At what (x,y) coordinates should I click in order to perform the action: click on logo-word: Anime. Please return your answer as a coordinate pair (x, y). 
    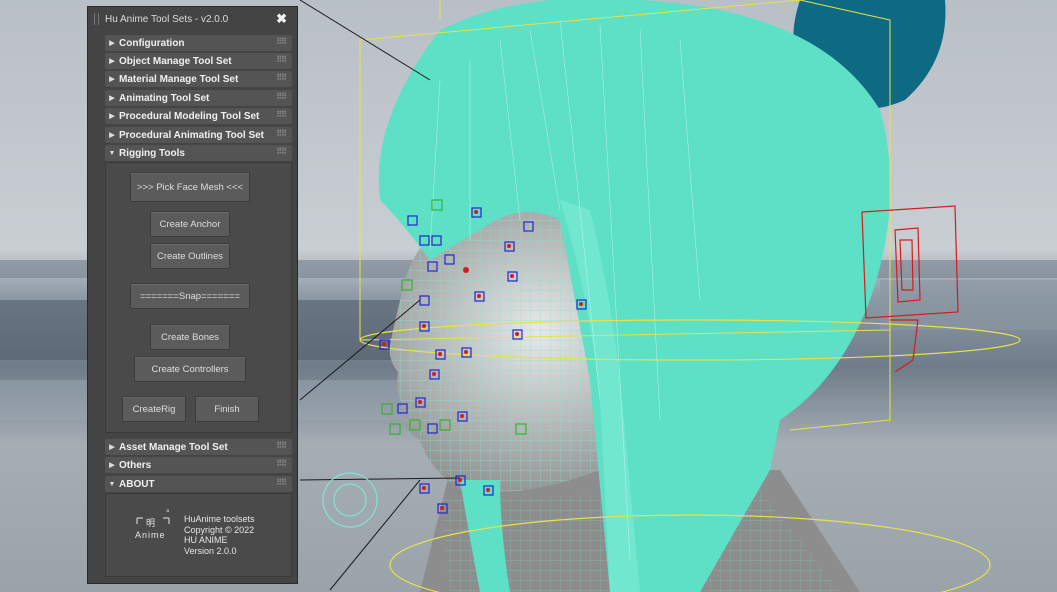
    Looking at the image, I should click on (150, 535).